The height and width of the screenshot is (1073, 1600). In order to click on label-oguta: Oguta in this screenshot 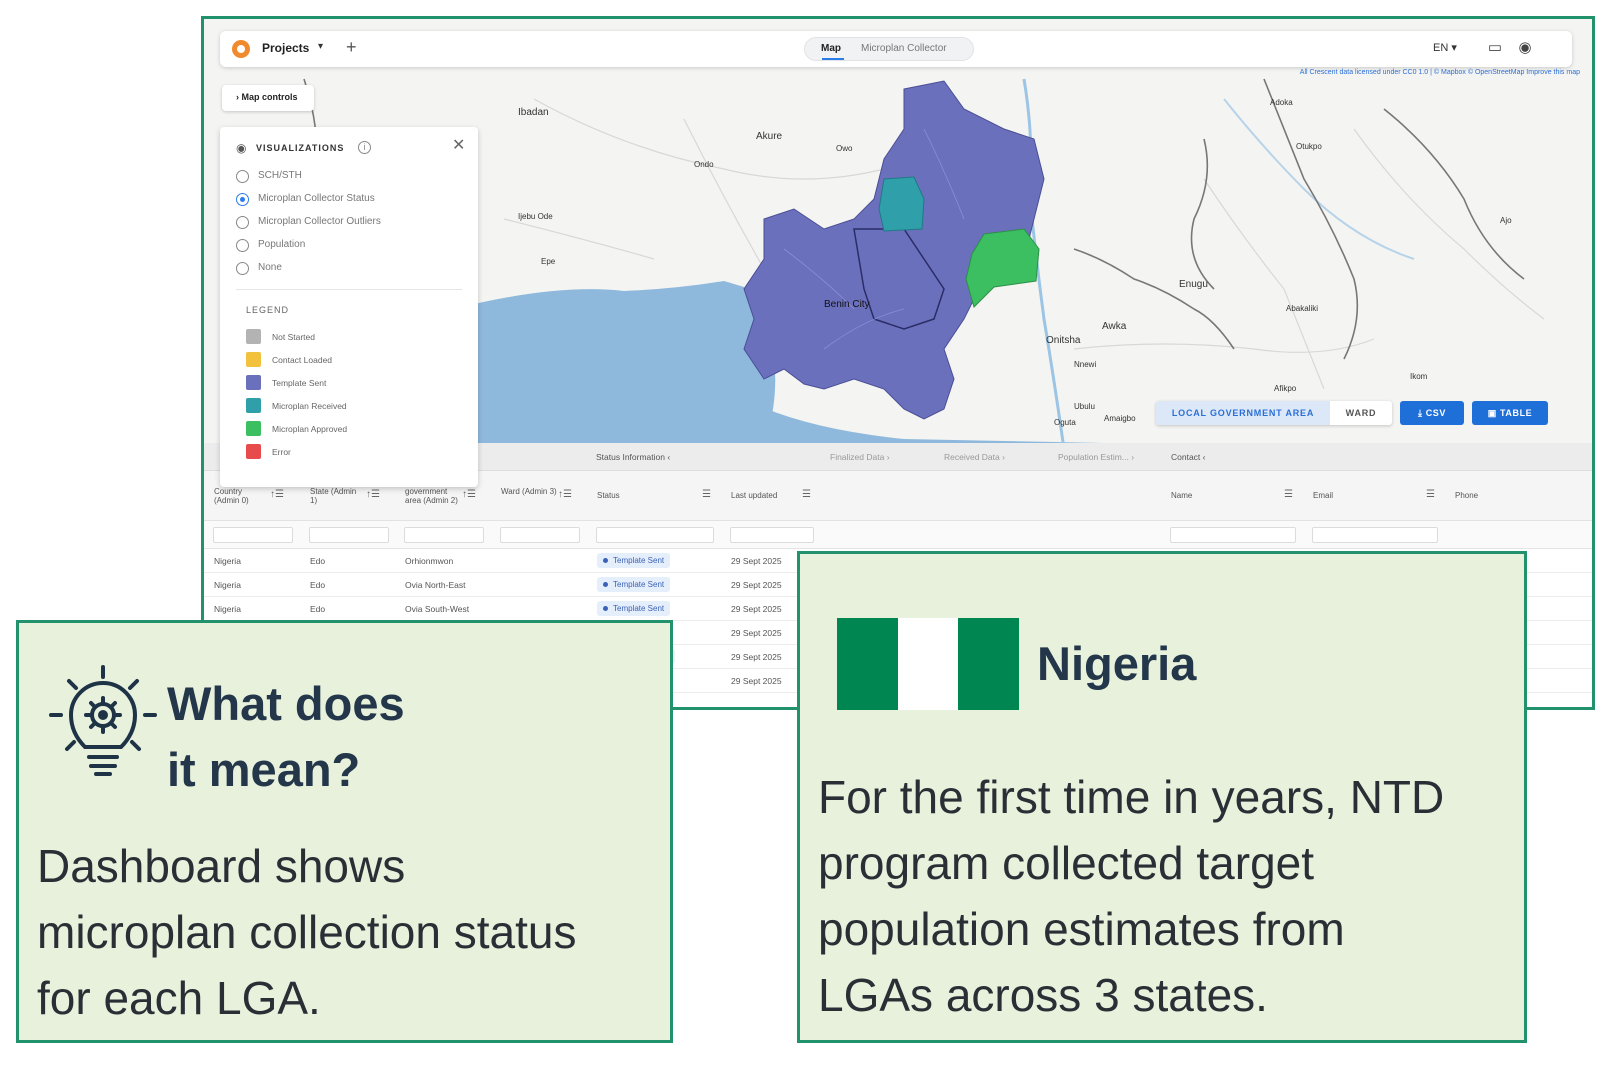, I will do `click(1065, 422)`.